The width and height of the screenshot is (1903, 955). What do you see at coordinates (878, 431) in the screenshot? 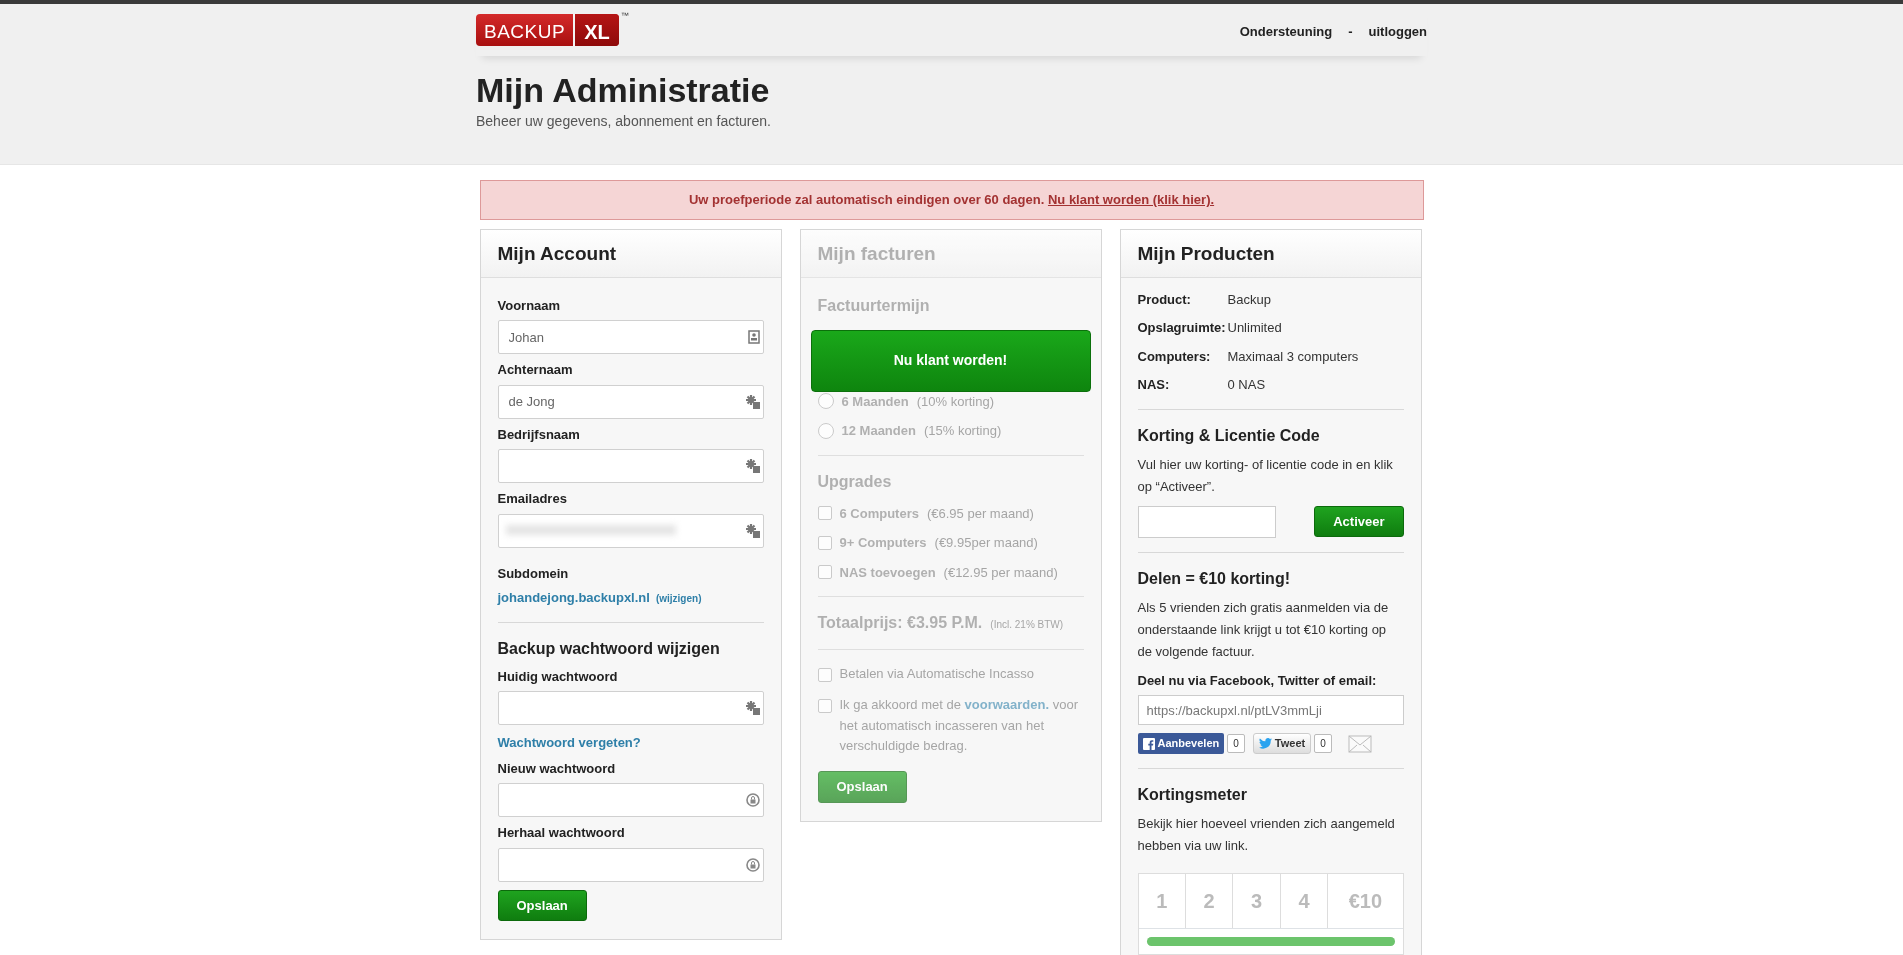
I see `option-label: 12 Maanden` at bounding box center [878, 431].